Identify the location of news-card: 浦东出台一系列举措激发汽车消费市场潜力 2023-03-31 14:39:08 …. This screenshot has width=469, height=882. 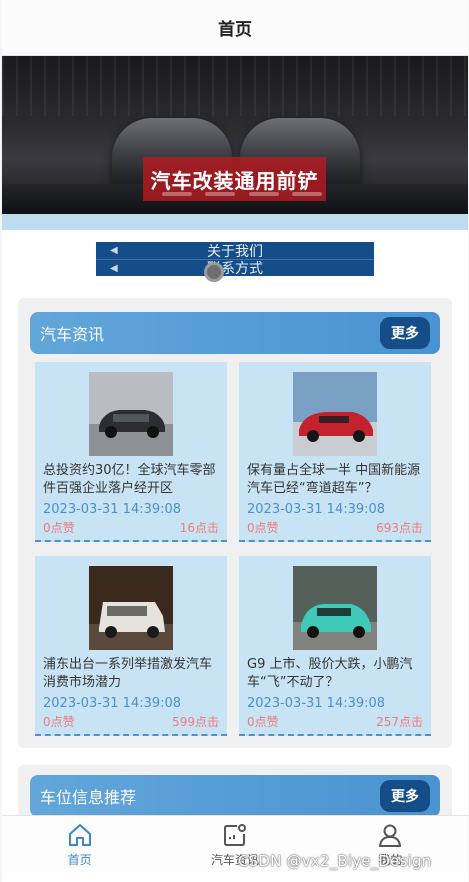
(131, 646).